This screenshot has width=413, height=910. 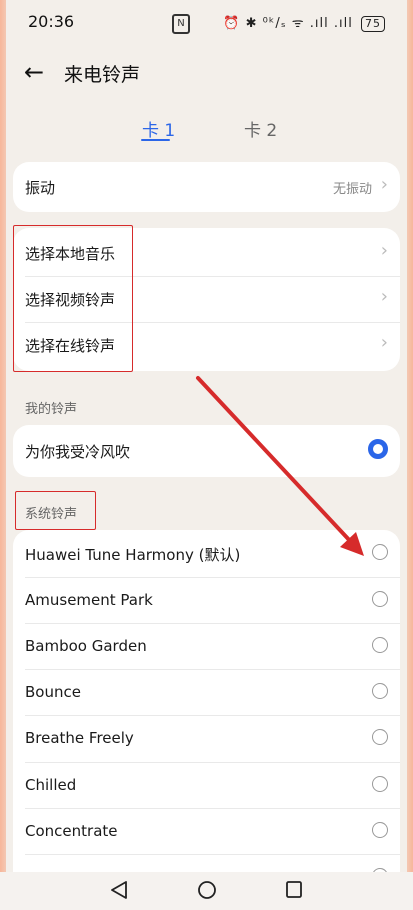 What do you see at coordinates (275, 460) in the screenshot?
I see `arrow-shaft` at bounding box center [275, 460].